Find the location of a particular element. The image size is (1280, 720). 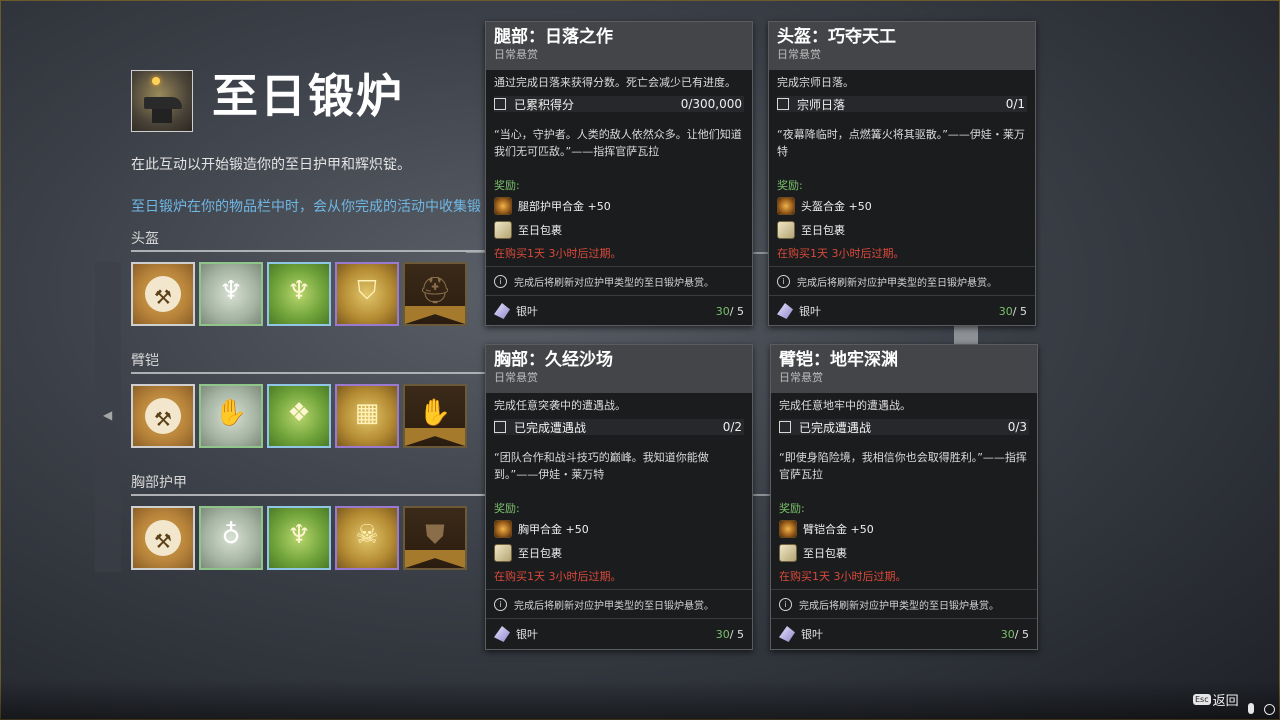

chest-flame-green-icon: ♆ is located at coordinates (299, 538).